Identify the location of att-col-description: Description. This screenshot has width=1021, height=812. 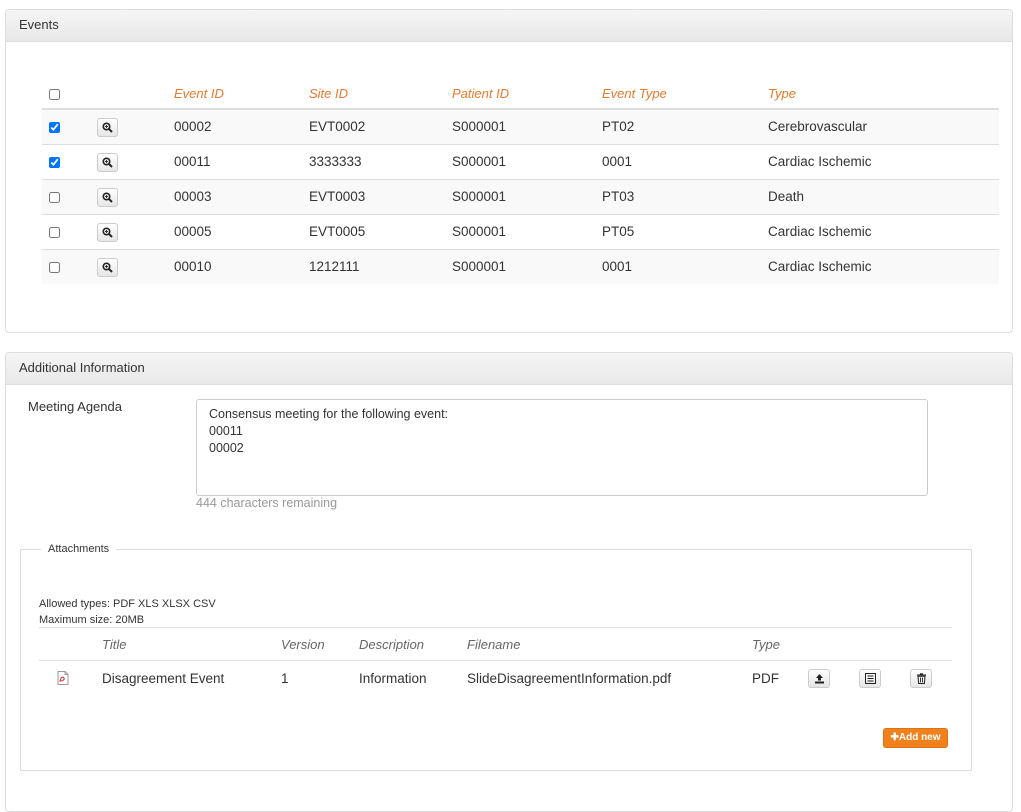
(413, 644).